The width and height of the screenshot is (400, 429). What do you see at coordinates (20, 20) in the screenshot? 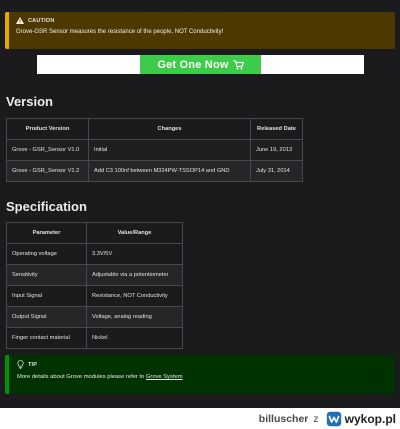
I see `warning-icon` at bounding box center [20, 20].